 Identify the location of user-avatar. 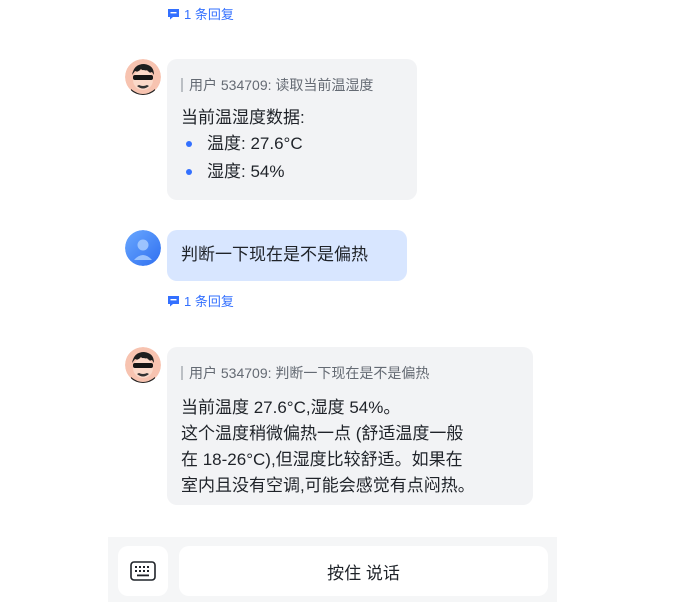
(143, 248).